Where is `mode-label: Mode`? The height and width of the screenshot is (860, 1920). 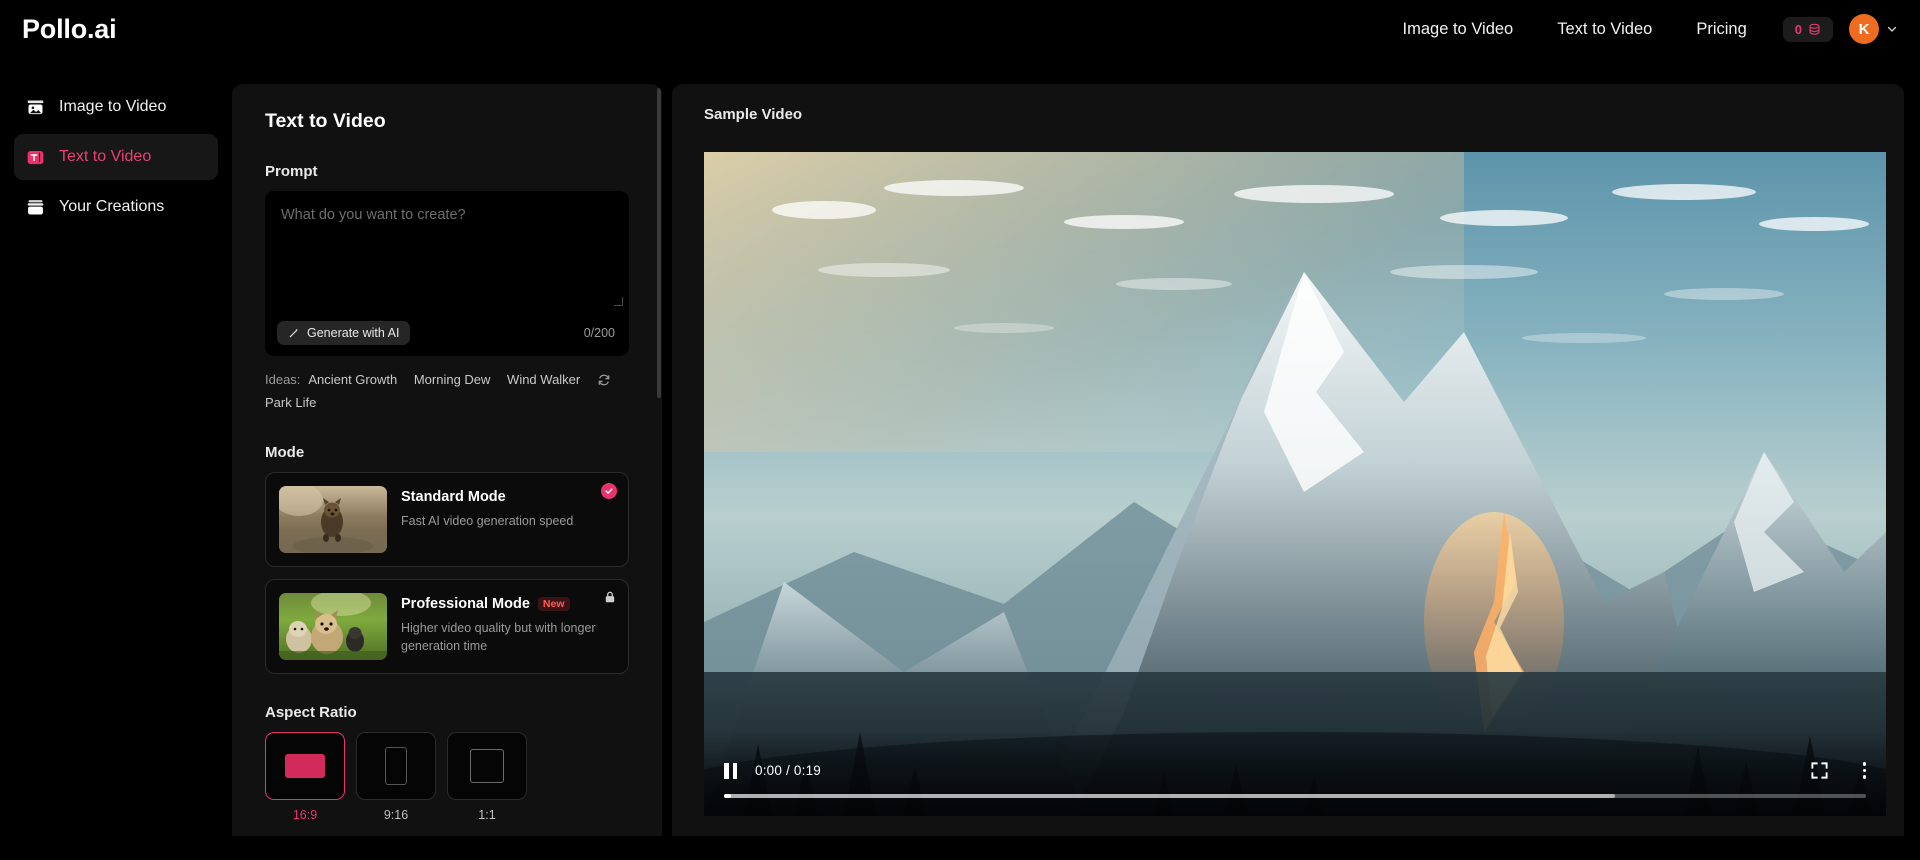
mode-label: Mode is located at coordinates (285, 452).